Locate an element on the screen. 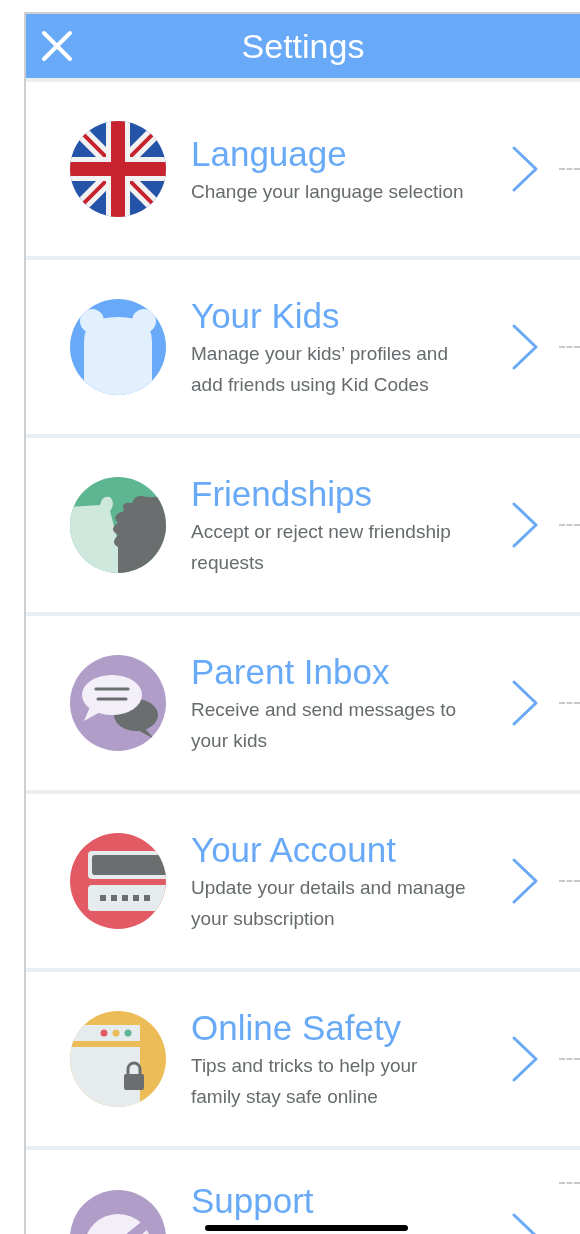 This screenshot has width=580, height=1234. settings-row: Parent Inbox Receive and send messages to your kids is located at coordinates (303, 703).